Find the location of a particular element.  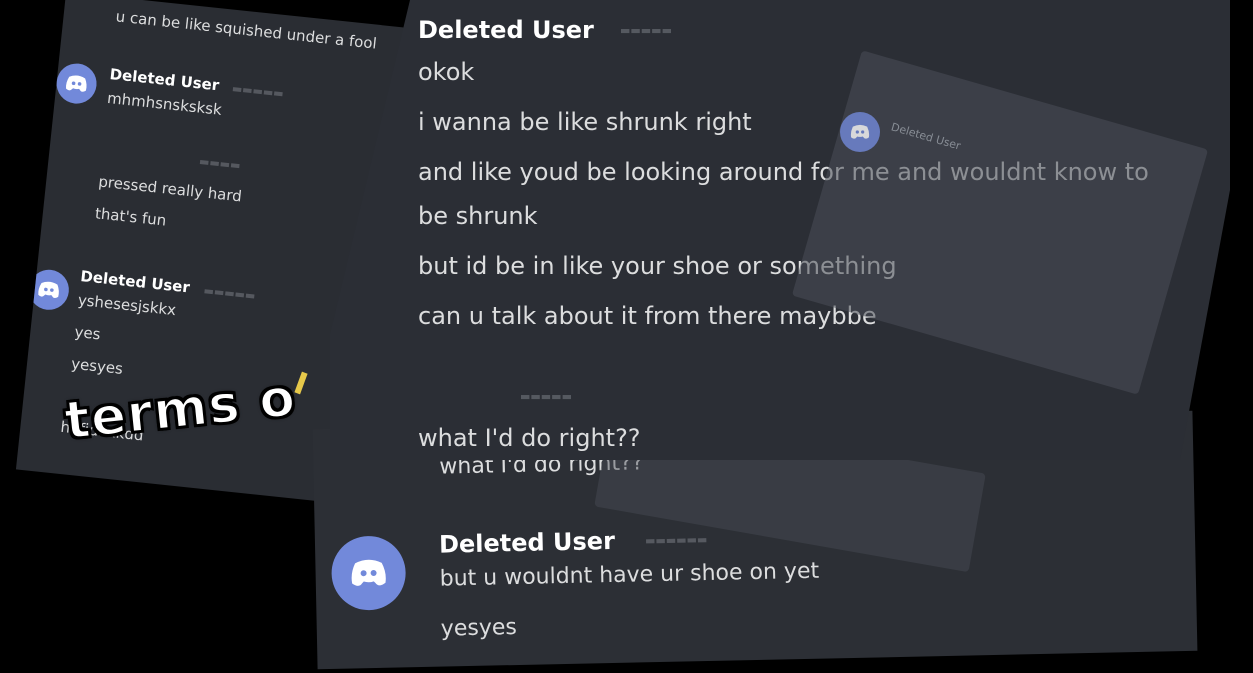

message-text: can u talk about it from there maybbe is located at coordinates (647, 316).